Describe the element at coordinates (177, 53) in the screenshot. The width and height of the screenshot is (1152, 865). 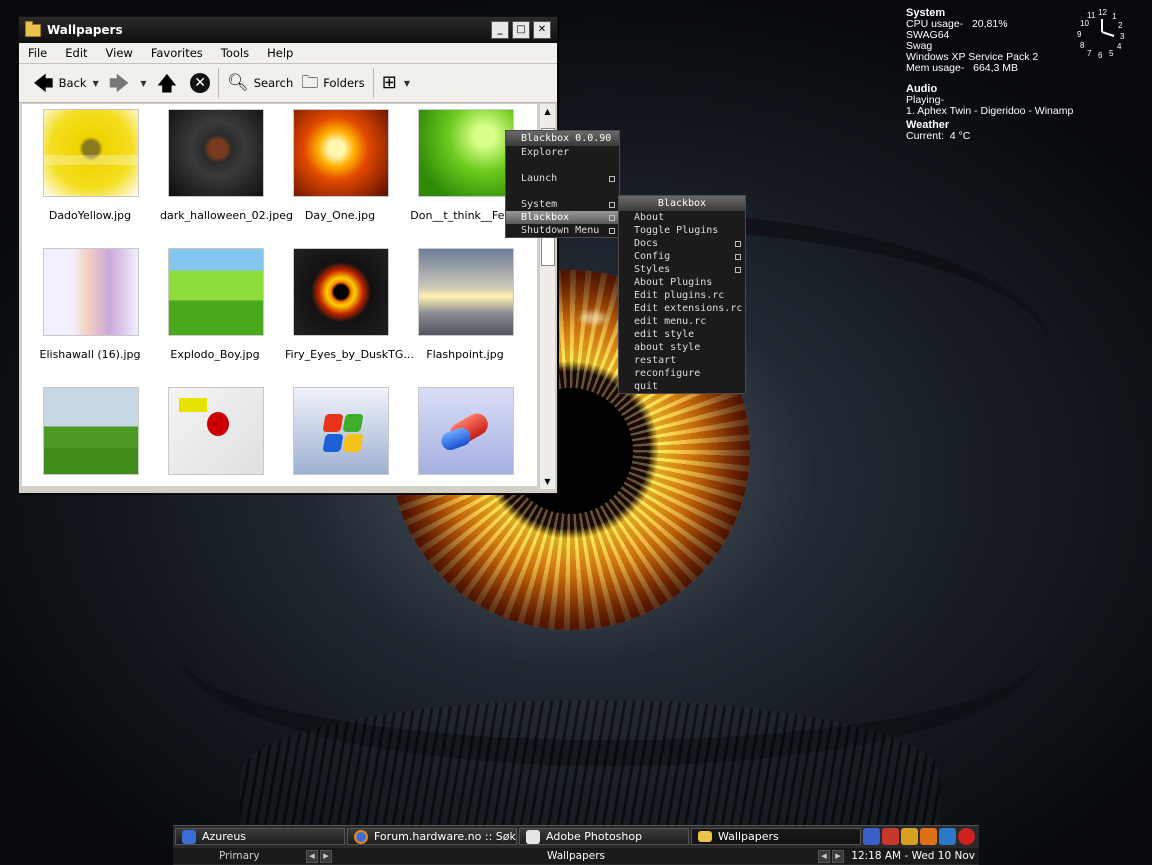
I see `menu-favorites: Favorites` at that location.